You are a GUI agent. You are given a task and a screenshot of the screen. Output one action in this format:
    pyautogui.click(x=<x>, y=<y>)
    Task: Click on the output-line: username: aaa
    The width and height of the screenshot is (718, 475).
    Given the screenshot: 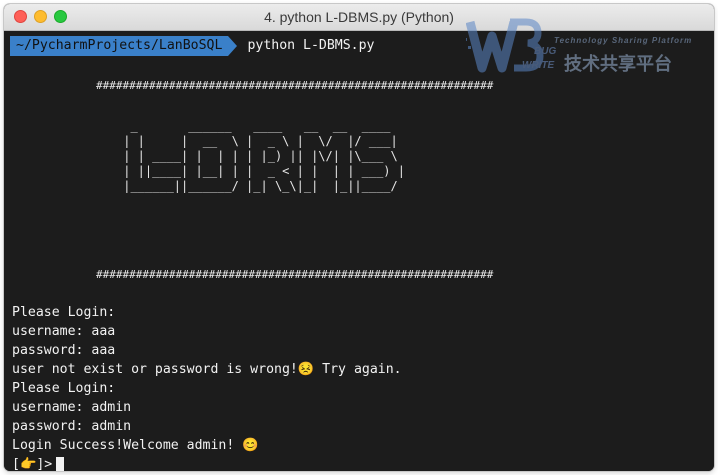 What is the action you would take?
    pyautogui.click(x=64, y=331)
    